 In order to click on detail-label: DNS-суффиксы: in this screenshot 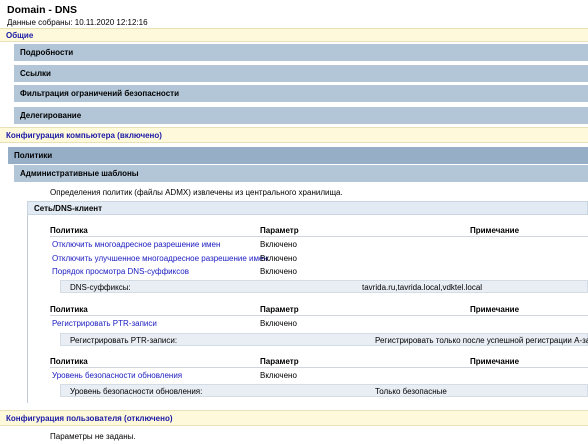, I will do `click(100, 287)`.